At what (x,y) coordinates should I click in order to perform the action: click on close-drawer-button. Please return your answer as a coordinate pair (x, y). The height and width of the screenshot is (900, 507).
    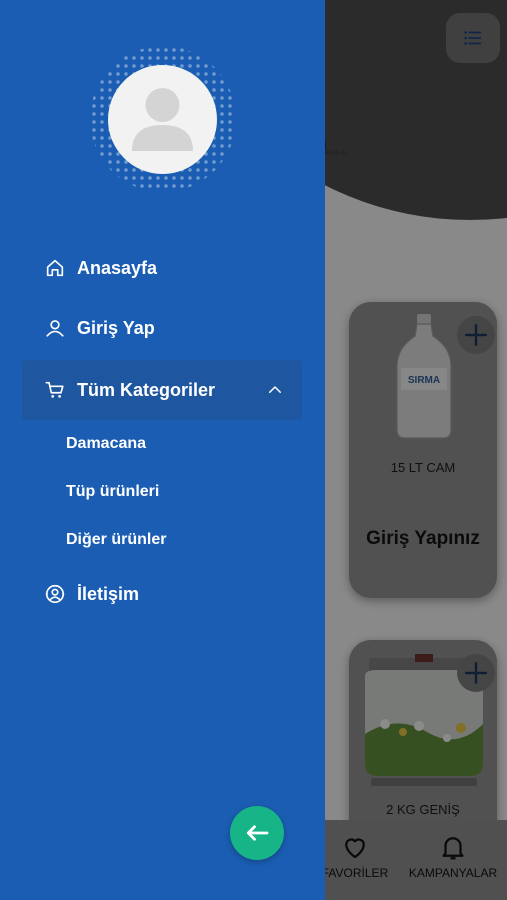
    Looking at the image, I should click on (257, 833).